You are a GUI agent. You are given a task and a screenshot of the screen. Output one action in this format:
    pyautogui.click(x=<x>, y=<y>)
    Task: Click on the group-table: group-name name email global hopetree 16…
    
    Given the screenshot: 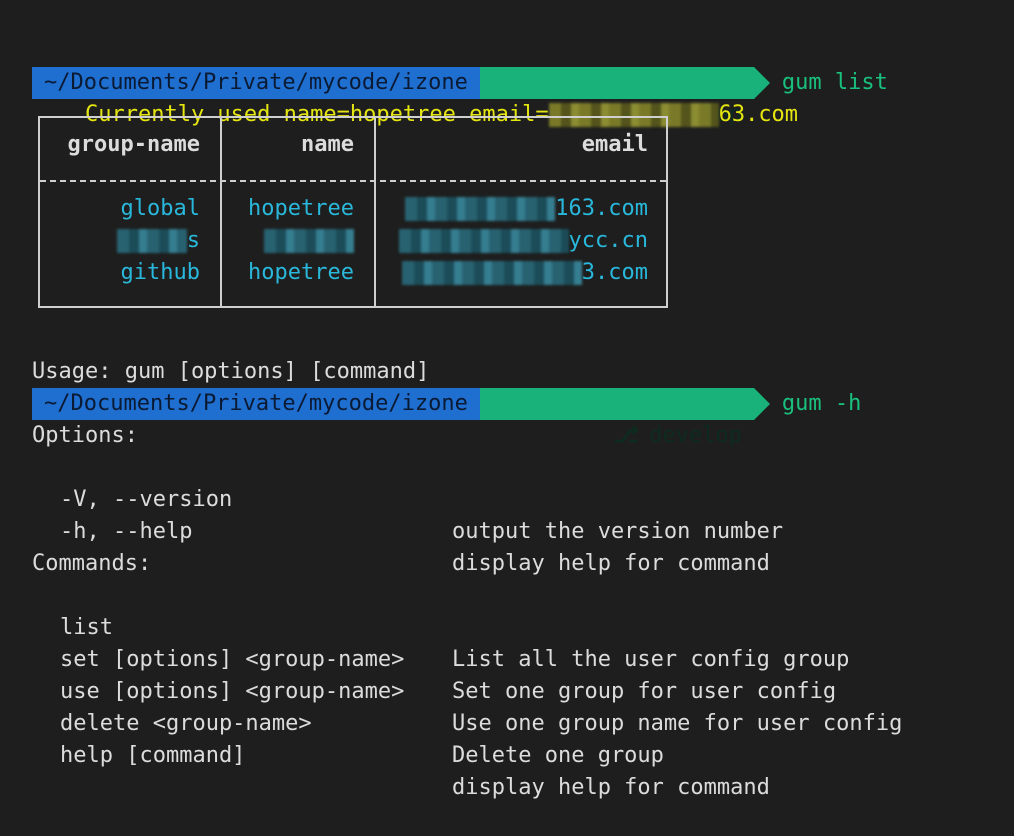 What is the action you would take?
    pyautogui.click(x=353, y=212)
    